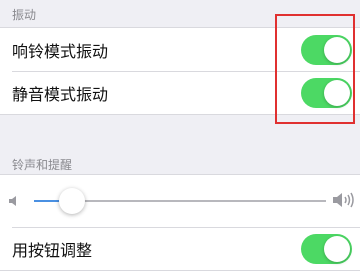  I want to click on volume-slider-track, so click(180, 201).